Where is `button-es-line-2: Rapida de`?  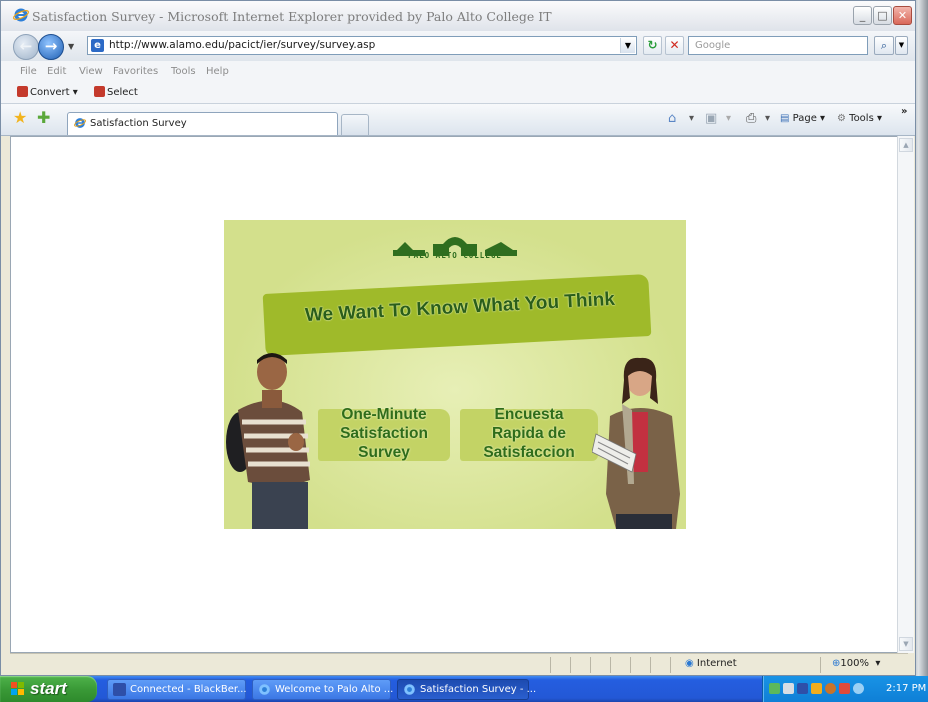
button-es-line-2: Rapida de is located at coordinates (529, 433).